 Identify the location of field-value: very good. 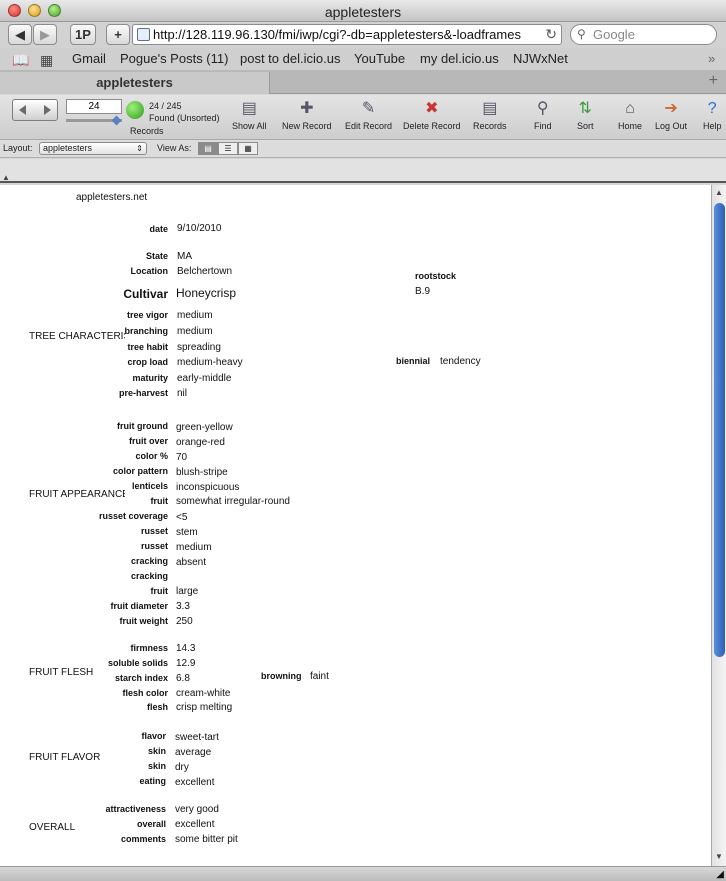
(197, 809).